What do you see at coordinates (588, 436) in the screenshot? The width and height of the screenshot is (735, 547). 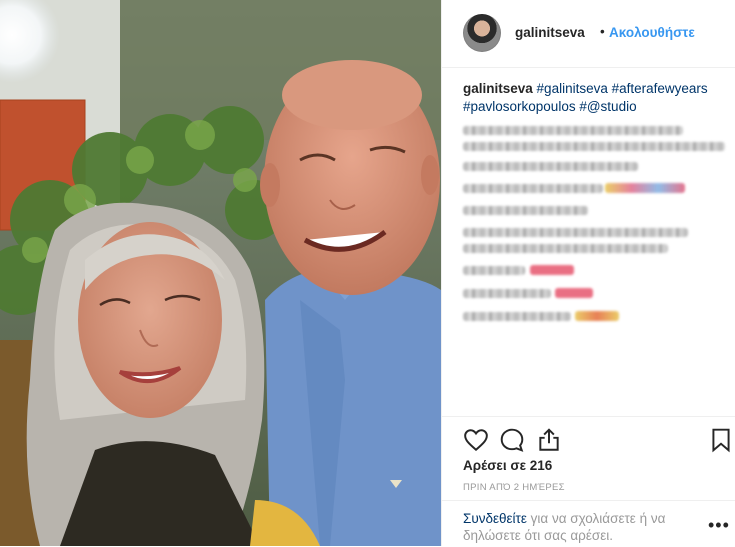 I see `action-bar` at bounding box center [588, 436].